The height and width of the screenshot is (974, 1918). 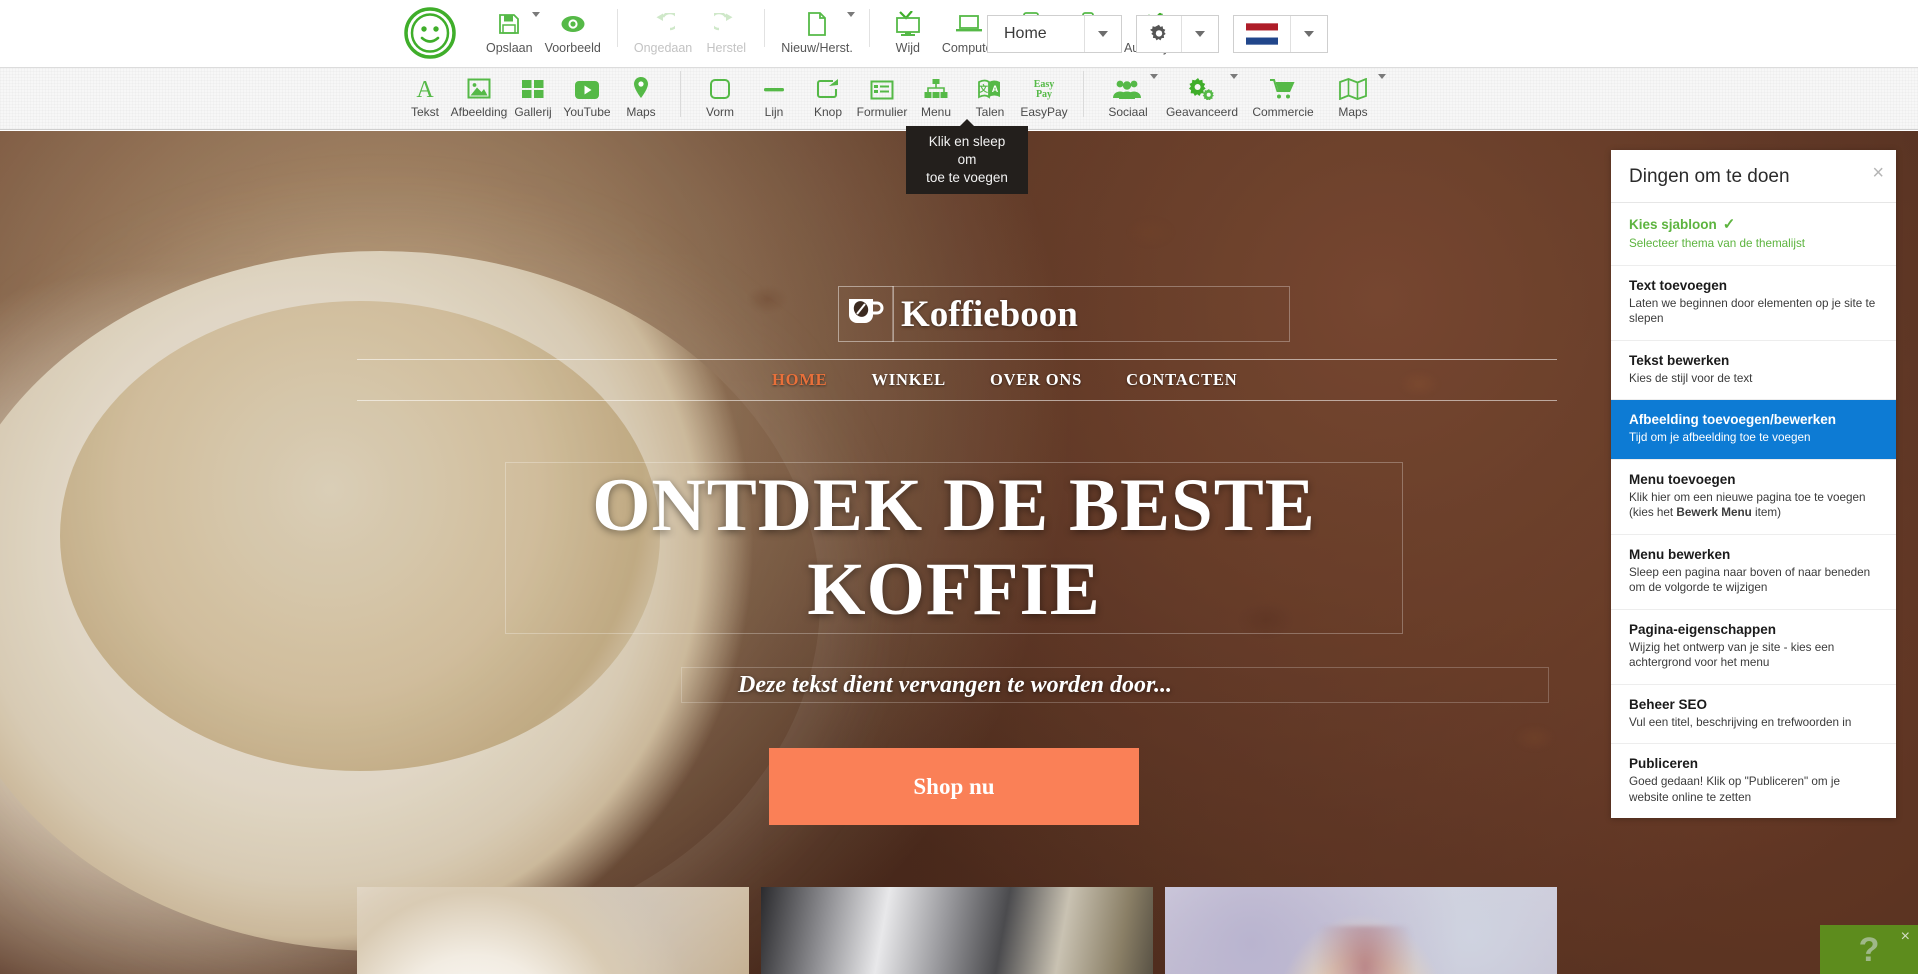 I want to click on new-reset-button: Nieuw/Herst., so click(x=817, y=30).